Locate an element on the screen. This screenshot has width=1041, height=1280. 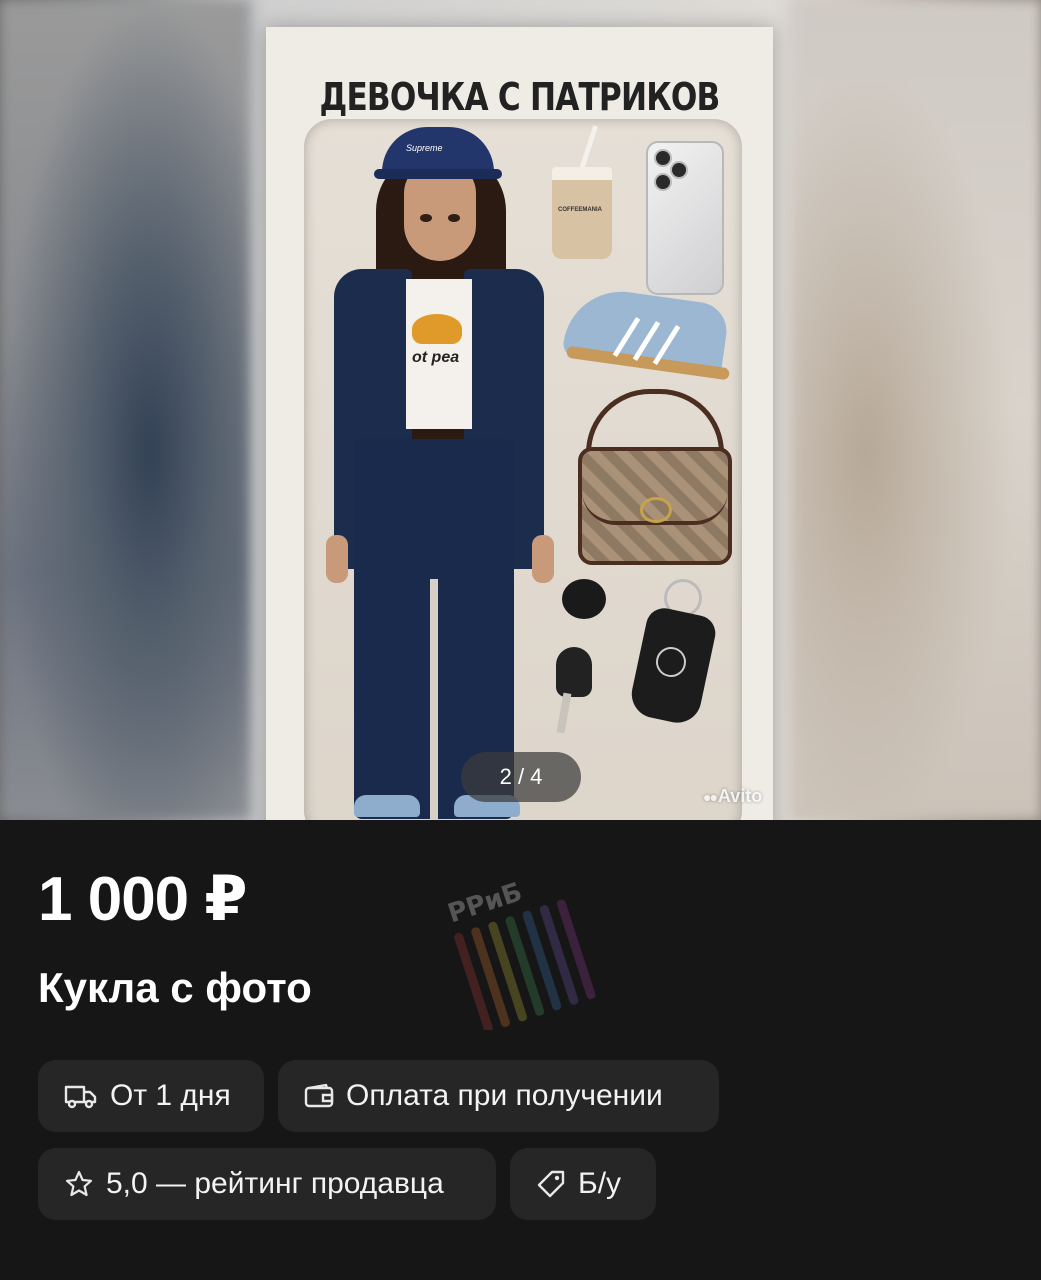
price: 1 000 ₽ is located at coordinates (143, 899).